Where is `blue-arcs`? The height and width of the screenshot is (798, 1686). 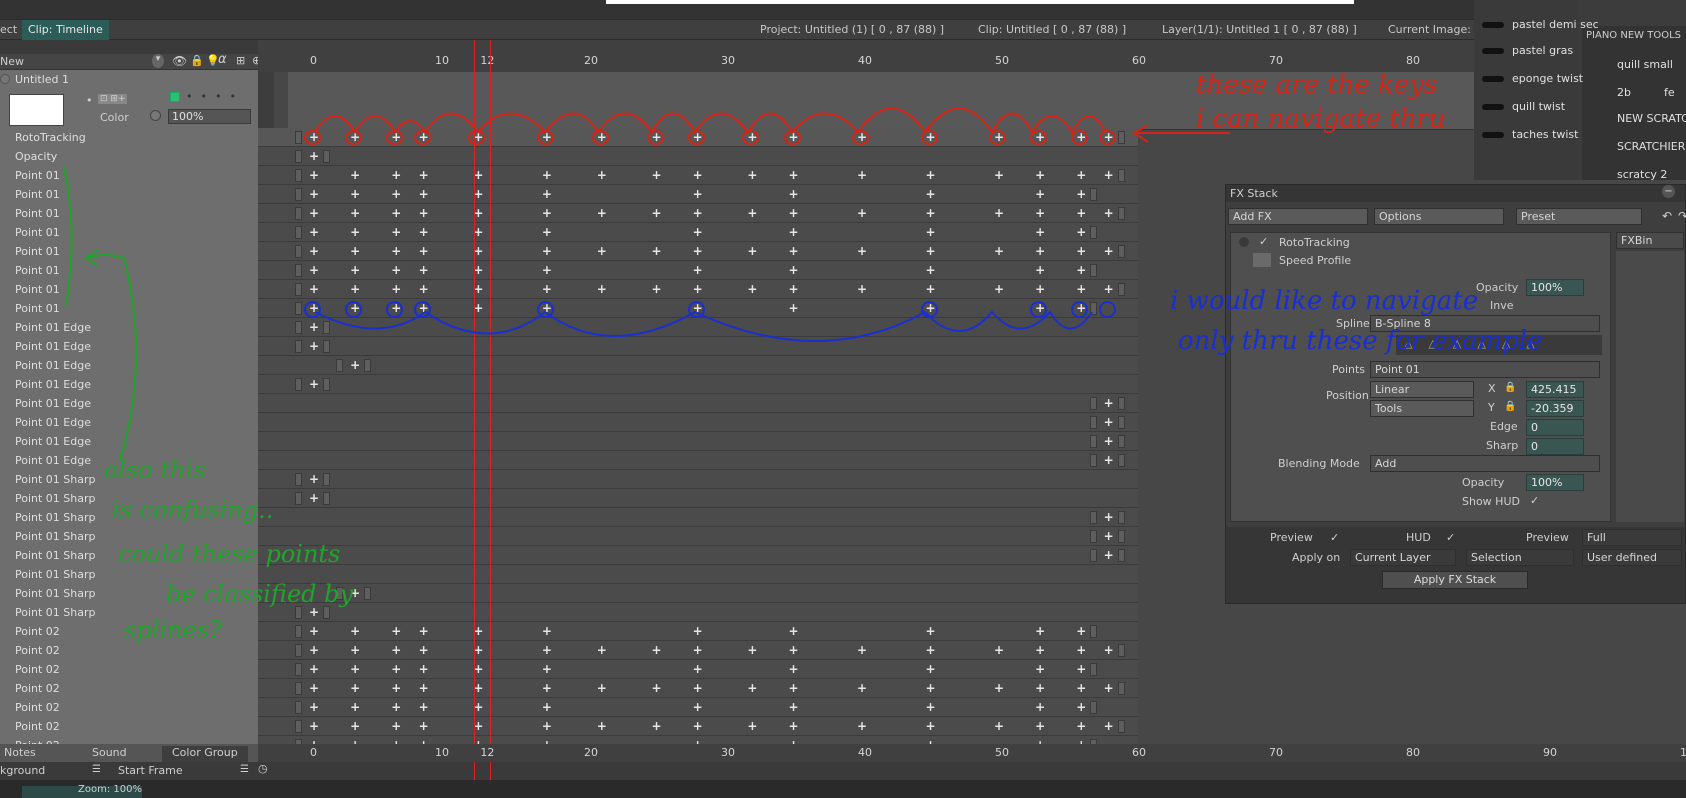
blue-arcs is located at coordinates (703, 326).